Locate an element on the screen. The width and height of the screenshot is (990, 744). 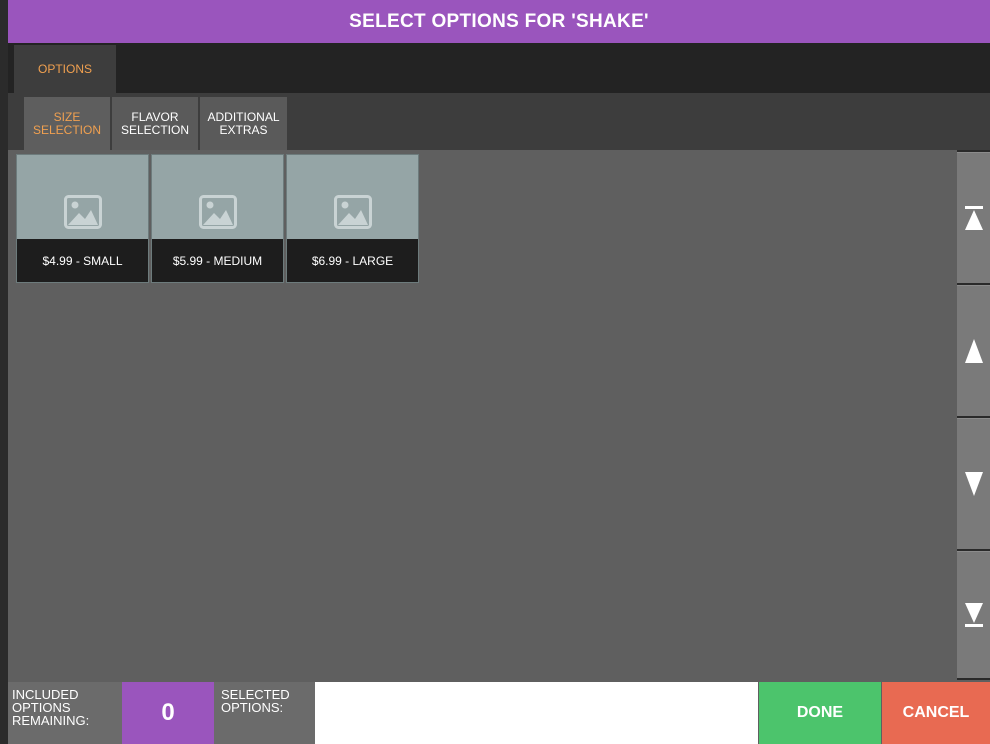
dialog-title: SELECT OPTIONS FOR 'SHAKE' is located at coordinates (499, 21).